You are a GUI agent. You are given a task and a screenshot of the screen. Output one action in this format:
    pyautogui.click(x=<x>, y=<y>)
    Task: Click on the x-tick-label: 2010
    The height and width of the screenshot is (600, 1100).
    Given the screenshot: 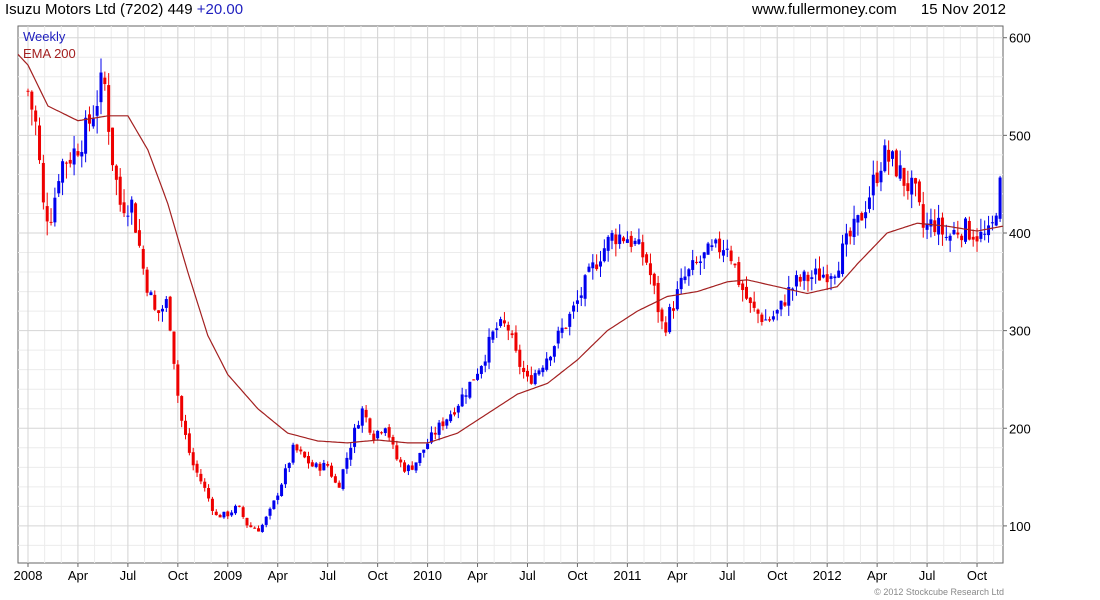 What is the action you would take?
    pyautogui.click(x=427, y=575)
    